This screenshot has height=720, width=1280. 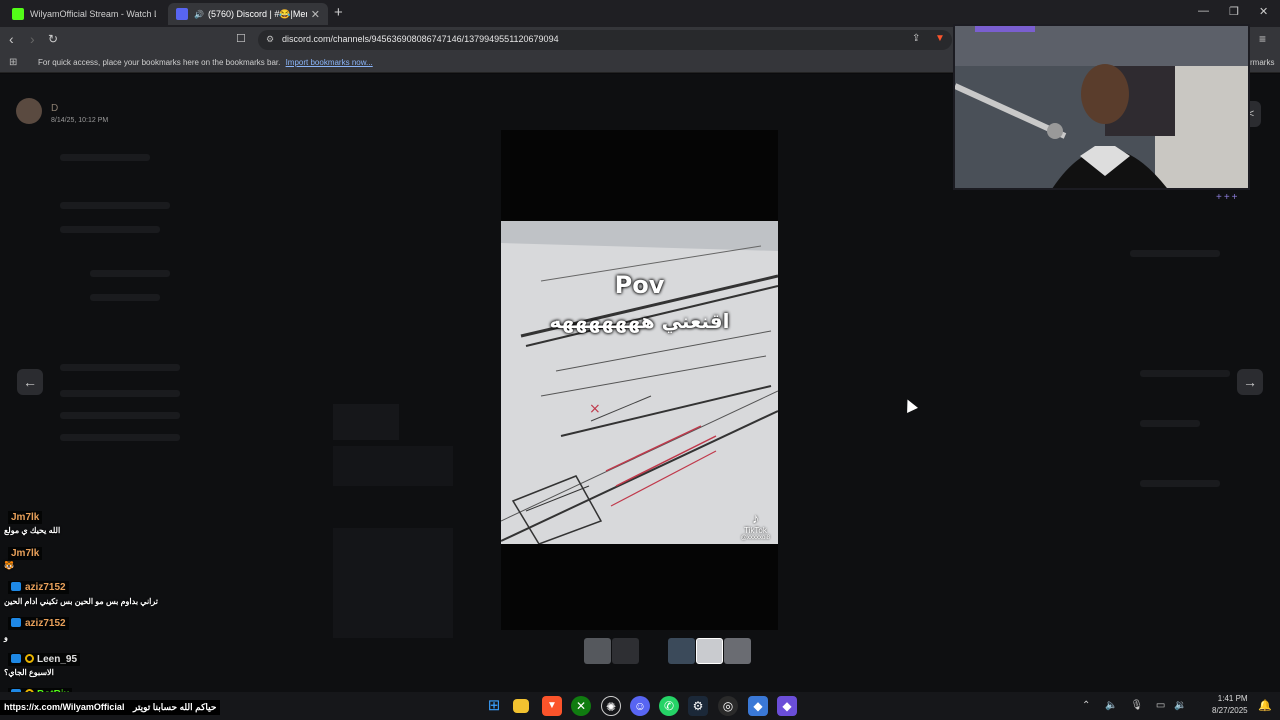 What do you see at coordinates (1234, 11) in the screenshot?
I see `maximize-button: ❐` at bounding box center [1234, 11].